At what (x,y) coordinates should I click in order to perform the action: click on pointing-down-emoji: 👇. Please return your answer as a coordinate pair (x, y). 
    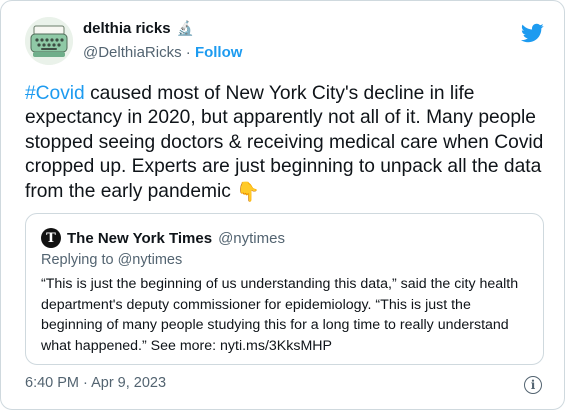
    Looking at the image, I should click on (248, 192).